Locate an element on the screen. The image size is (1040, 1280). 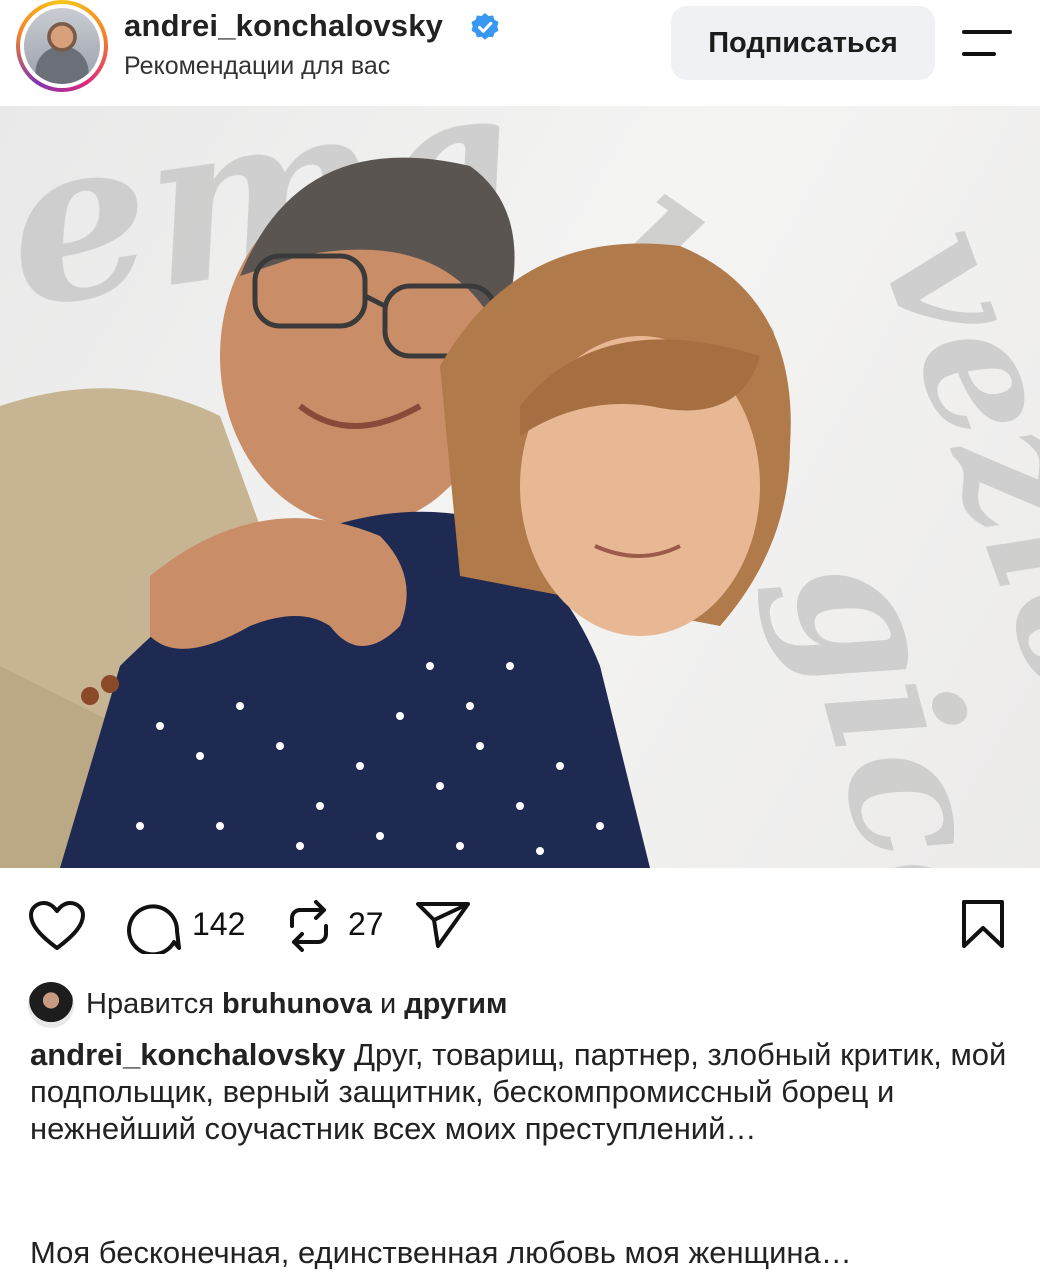
share-send-icon is located at coordinates (443, 925).